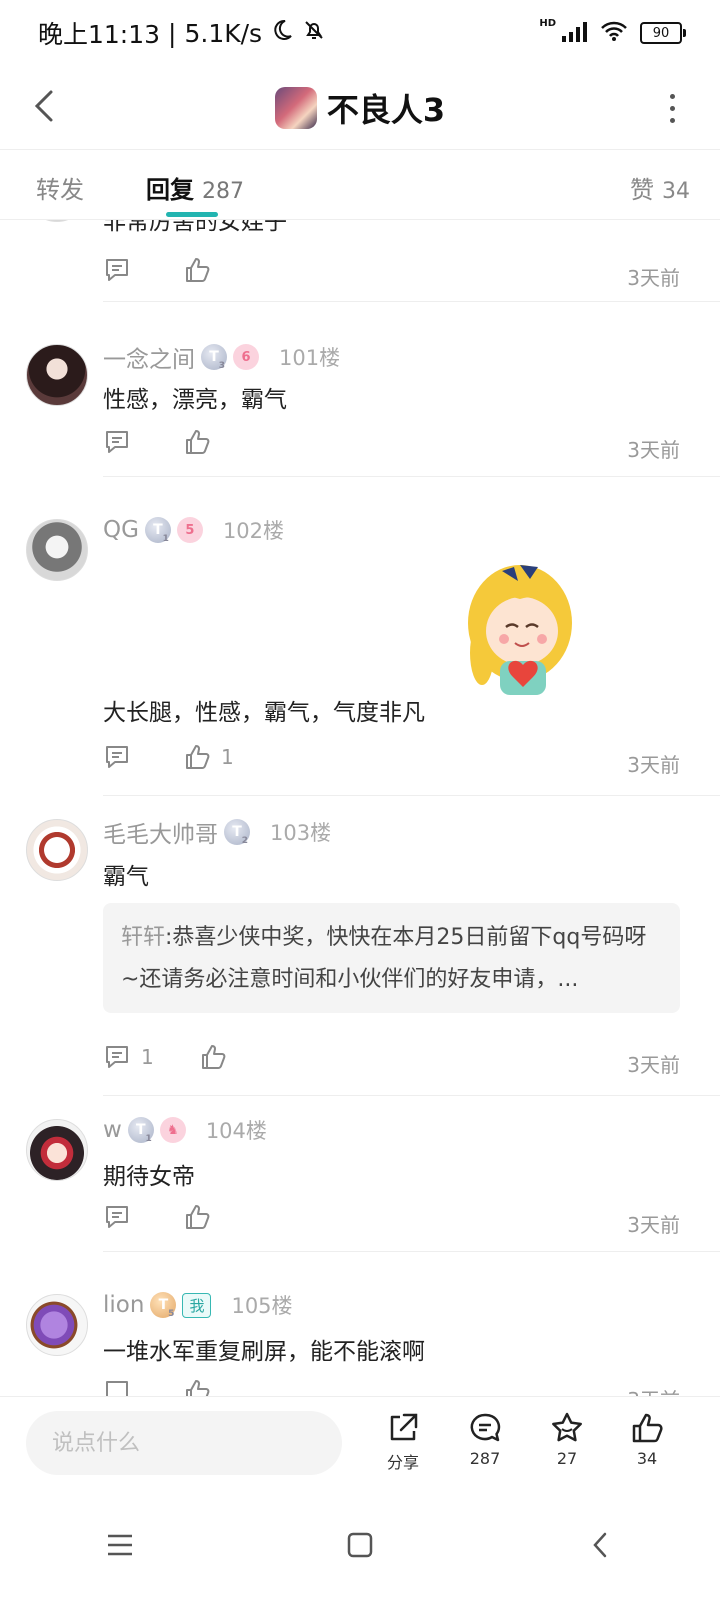 The image size is (720, 1600). I want to click on bottom-action-bar: 分享 287 27 34, so click(360, 1443).